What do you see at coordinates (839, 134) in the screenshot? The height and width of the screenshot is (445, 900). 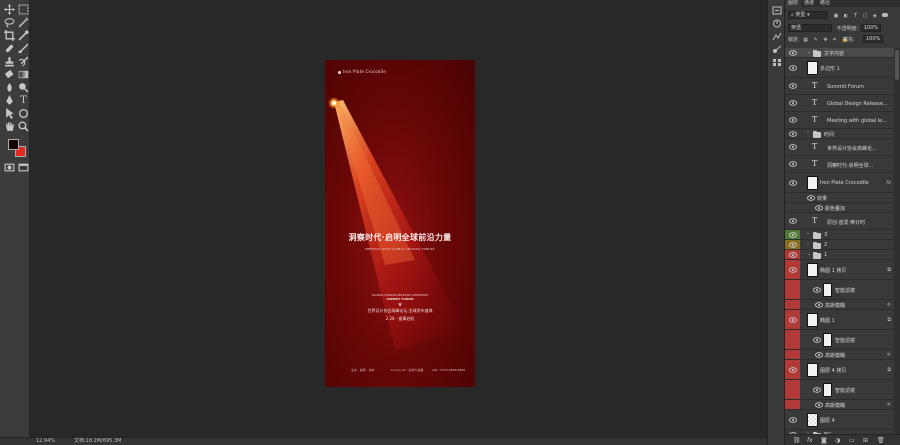 I see `layer-row: › 时间` at bounding box center [839, 134].